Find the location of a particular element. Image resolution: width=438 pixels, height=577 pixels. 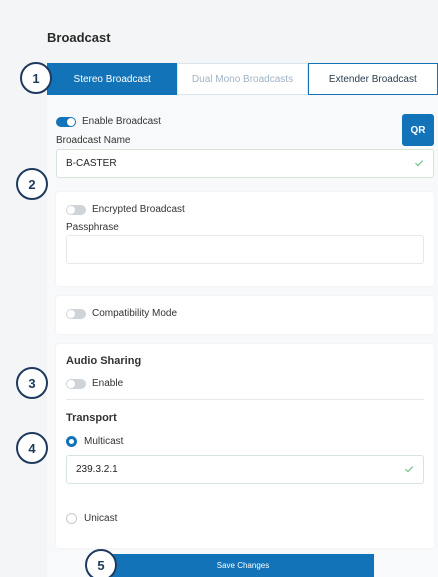

save-changes-button: Save Changes is located at coordinates (243, 565).